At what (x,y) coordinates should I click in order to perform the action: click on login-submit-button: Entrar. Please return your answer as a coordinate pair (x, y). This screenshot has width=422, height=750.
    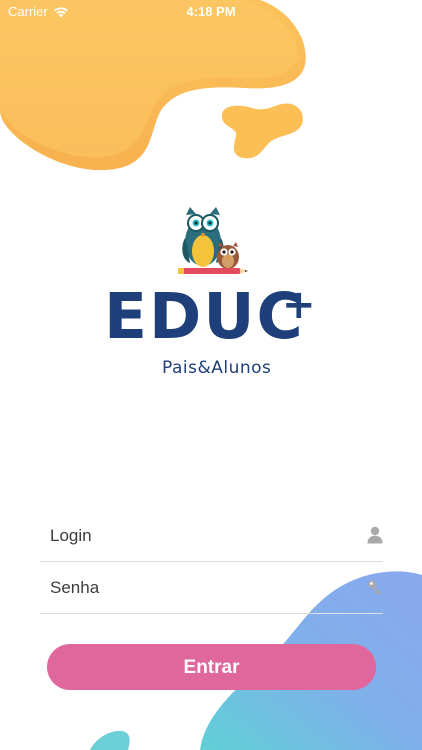
    Looking at the image, I should click on (211, 667).